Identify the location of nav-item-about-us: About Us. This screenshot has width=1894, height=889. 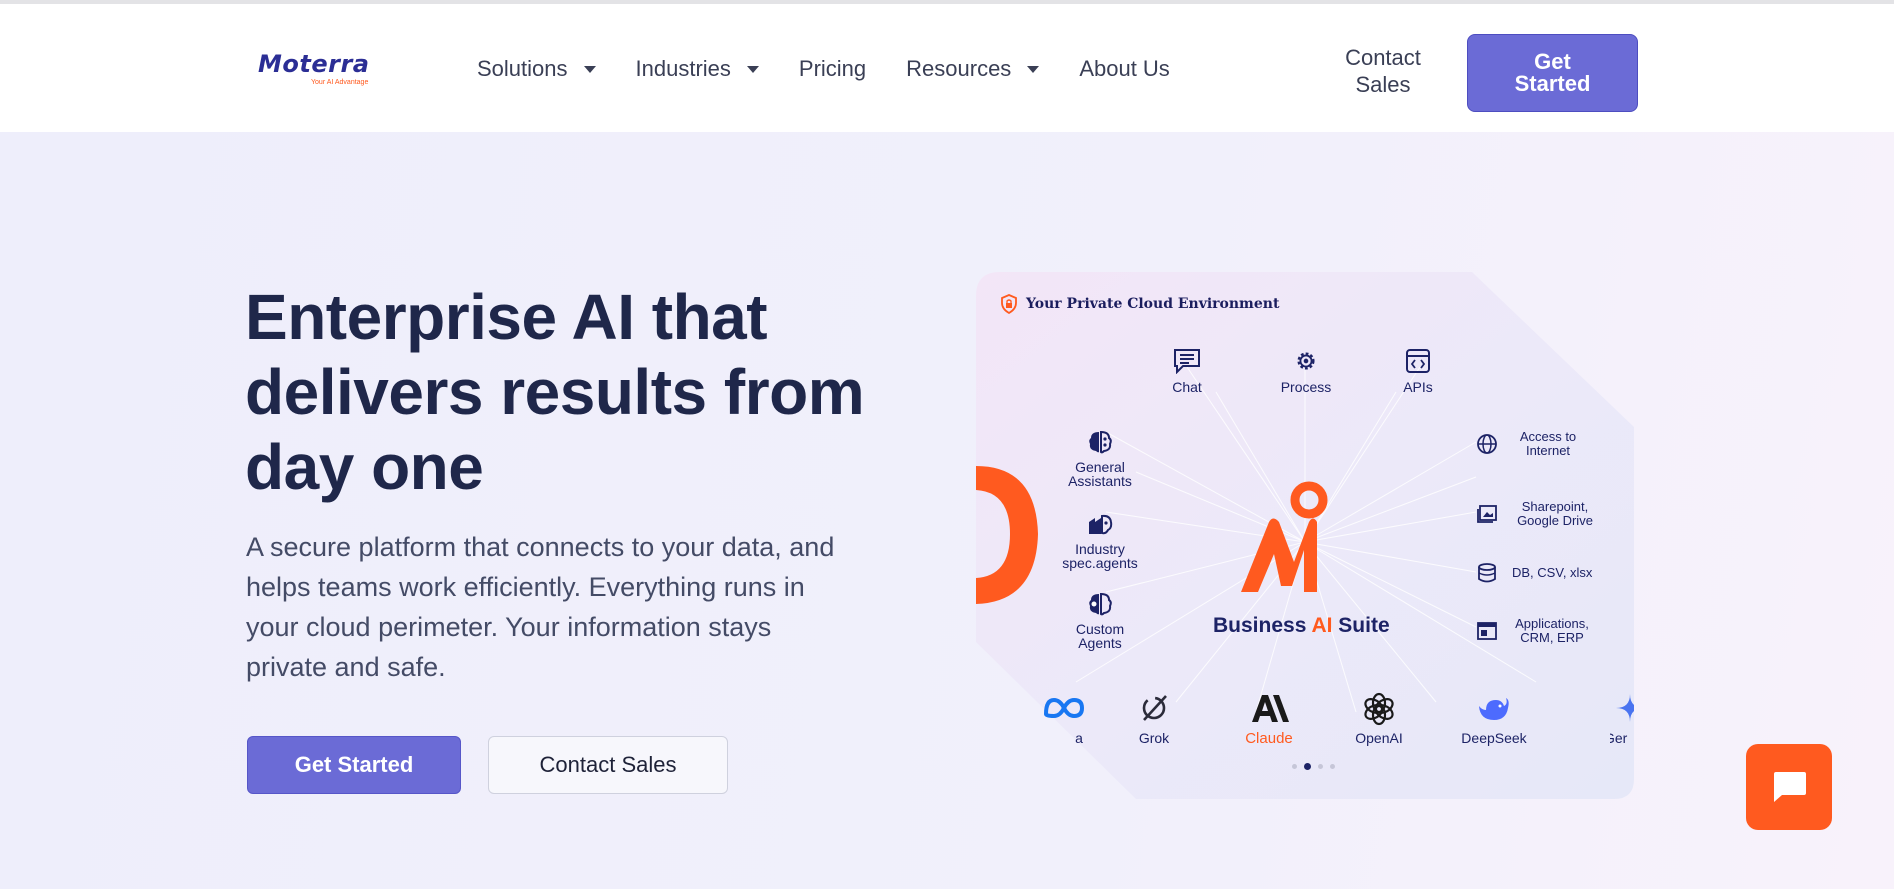
(1124, 69).